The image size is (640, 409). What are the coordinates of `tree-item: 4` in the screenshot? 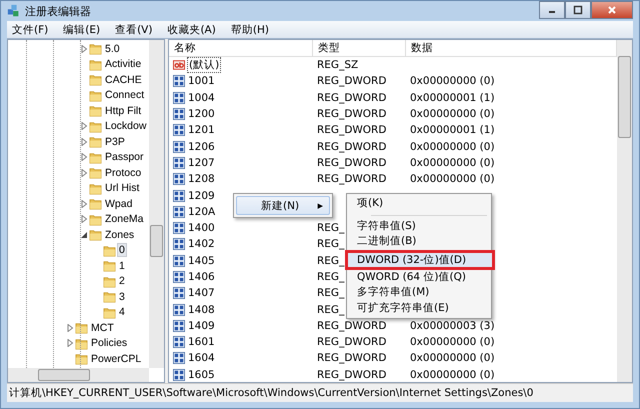 It's located at (122, 312).